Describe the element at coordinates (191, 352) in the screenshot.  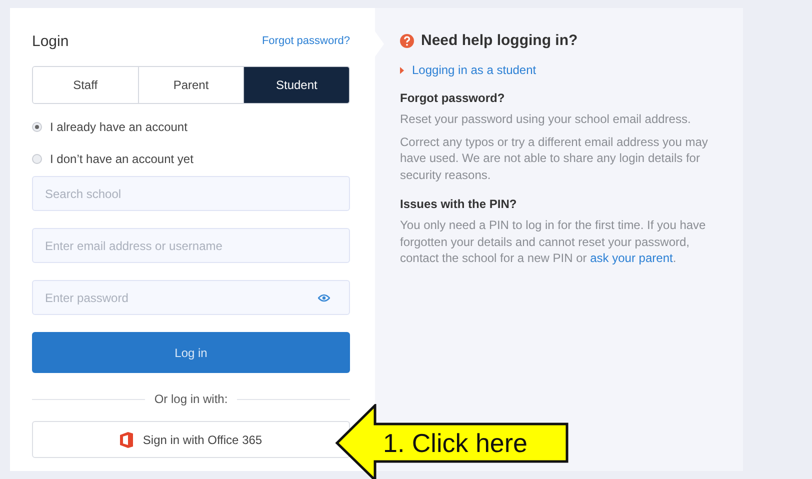
I see `login-button: Log in` at that location.